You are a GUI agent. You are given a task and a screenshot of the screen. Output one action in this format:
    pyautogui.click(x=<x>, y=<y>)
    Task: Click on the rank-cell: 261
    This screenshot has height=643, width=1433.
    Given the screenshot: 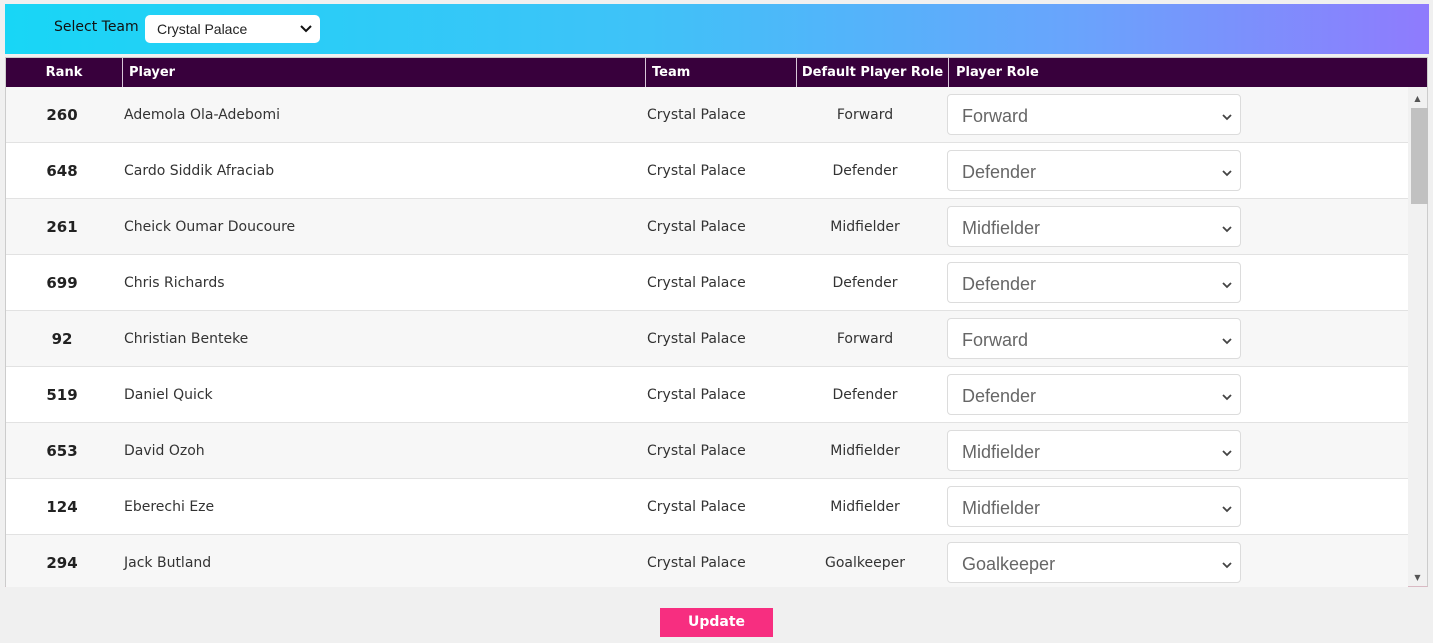 What is the action you would take?
    pyautogui.click(x=62, y=227)
    